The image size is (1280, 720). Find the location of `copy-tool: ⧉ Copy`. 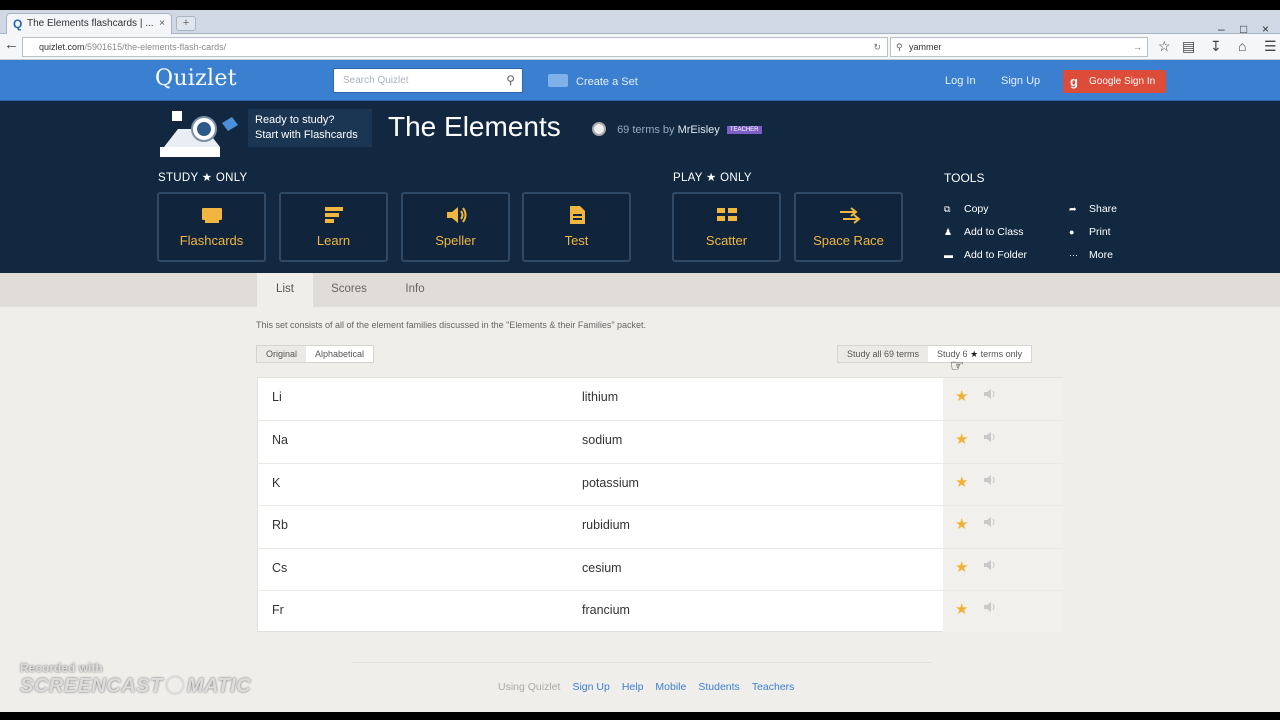

copy-tool: ⧉ Copy is located at coordinates (966, 209).